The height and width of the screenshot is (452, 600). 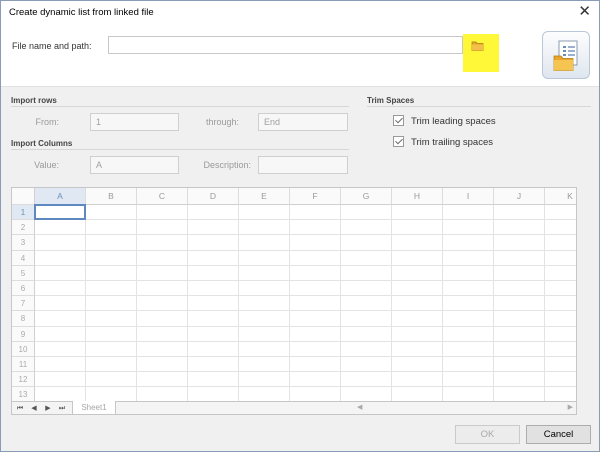 I want to click on grid-corner, so click(x=23, y=196).